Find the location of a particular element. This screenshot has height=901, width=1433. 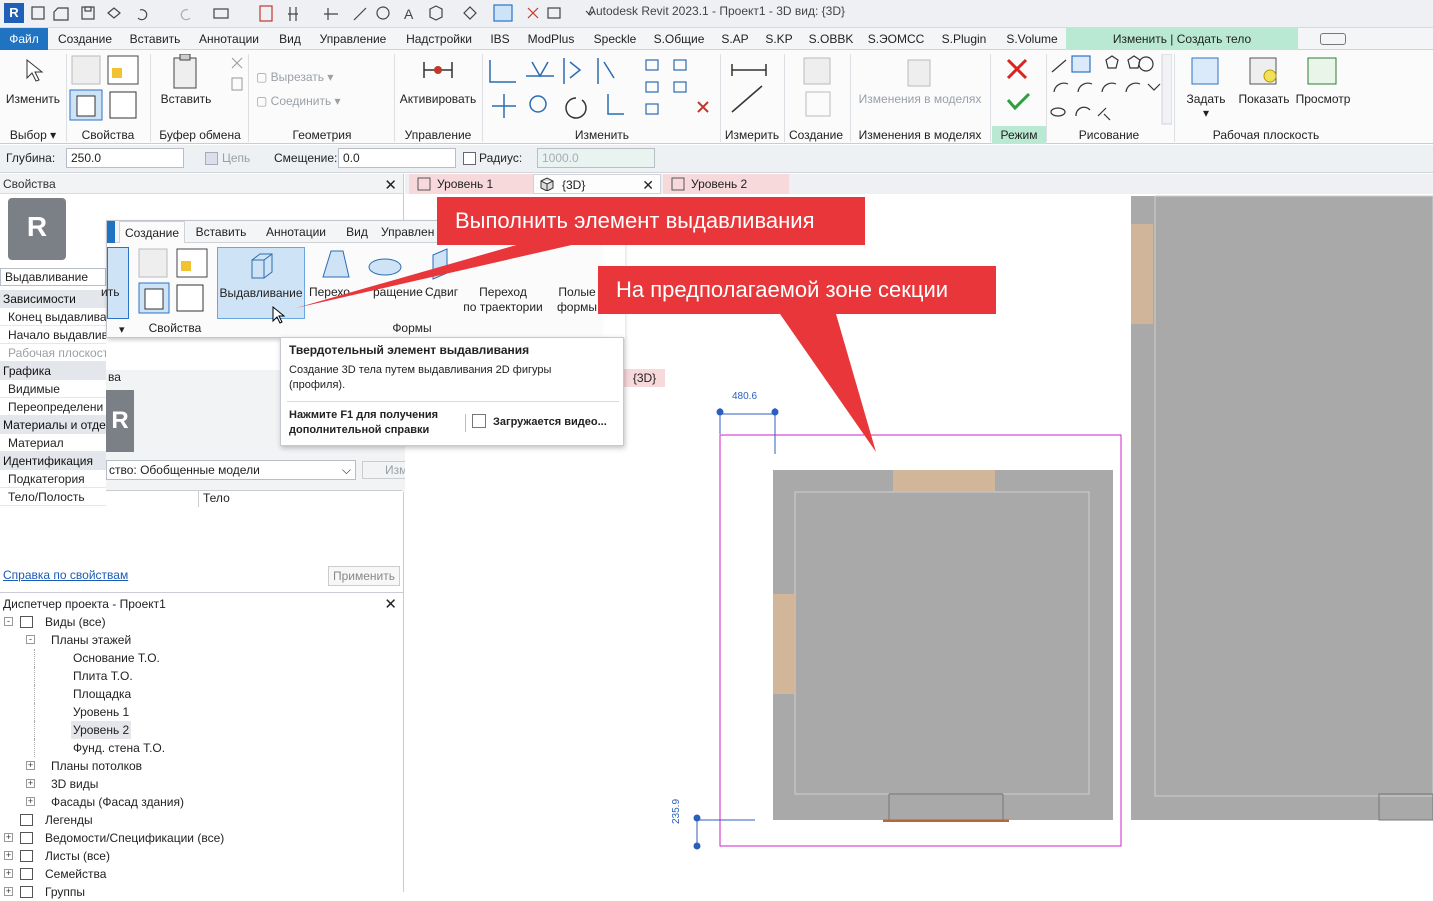

callout-run-extrusion: Выполнить элемент выдавливания is located at coordinates (651, 221).